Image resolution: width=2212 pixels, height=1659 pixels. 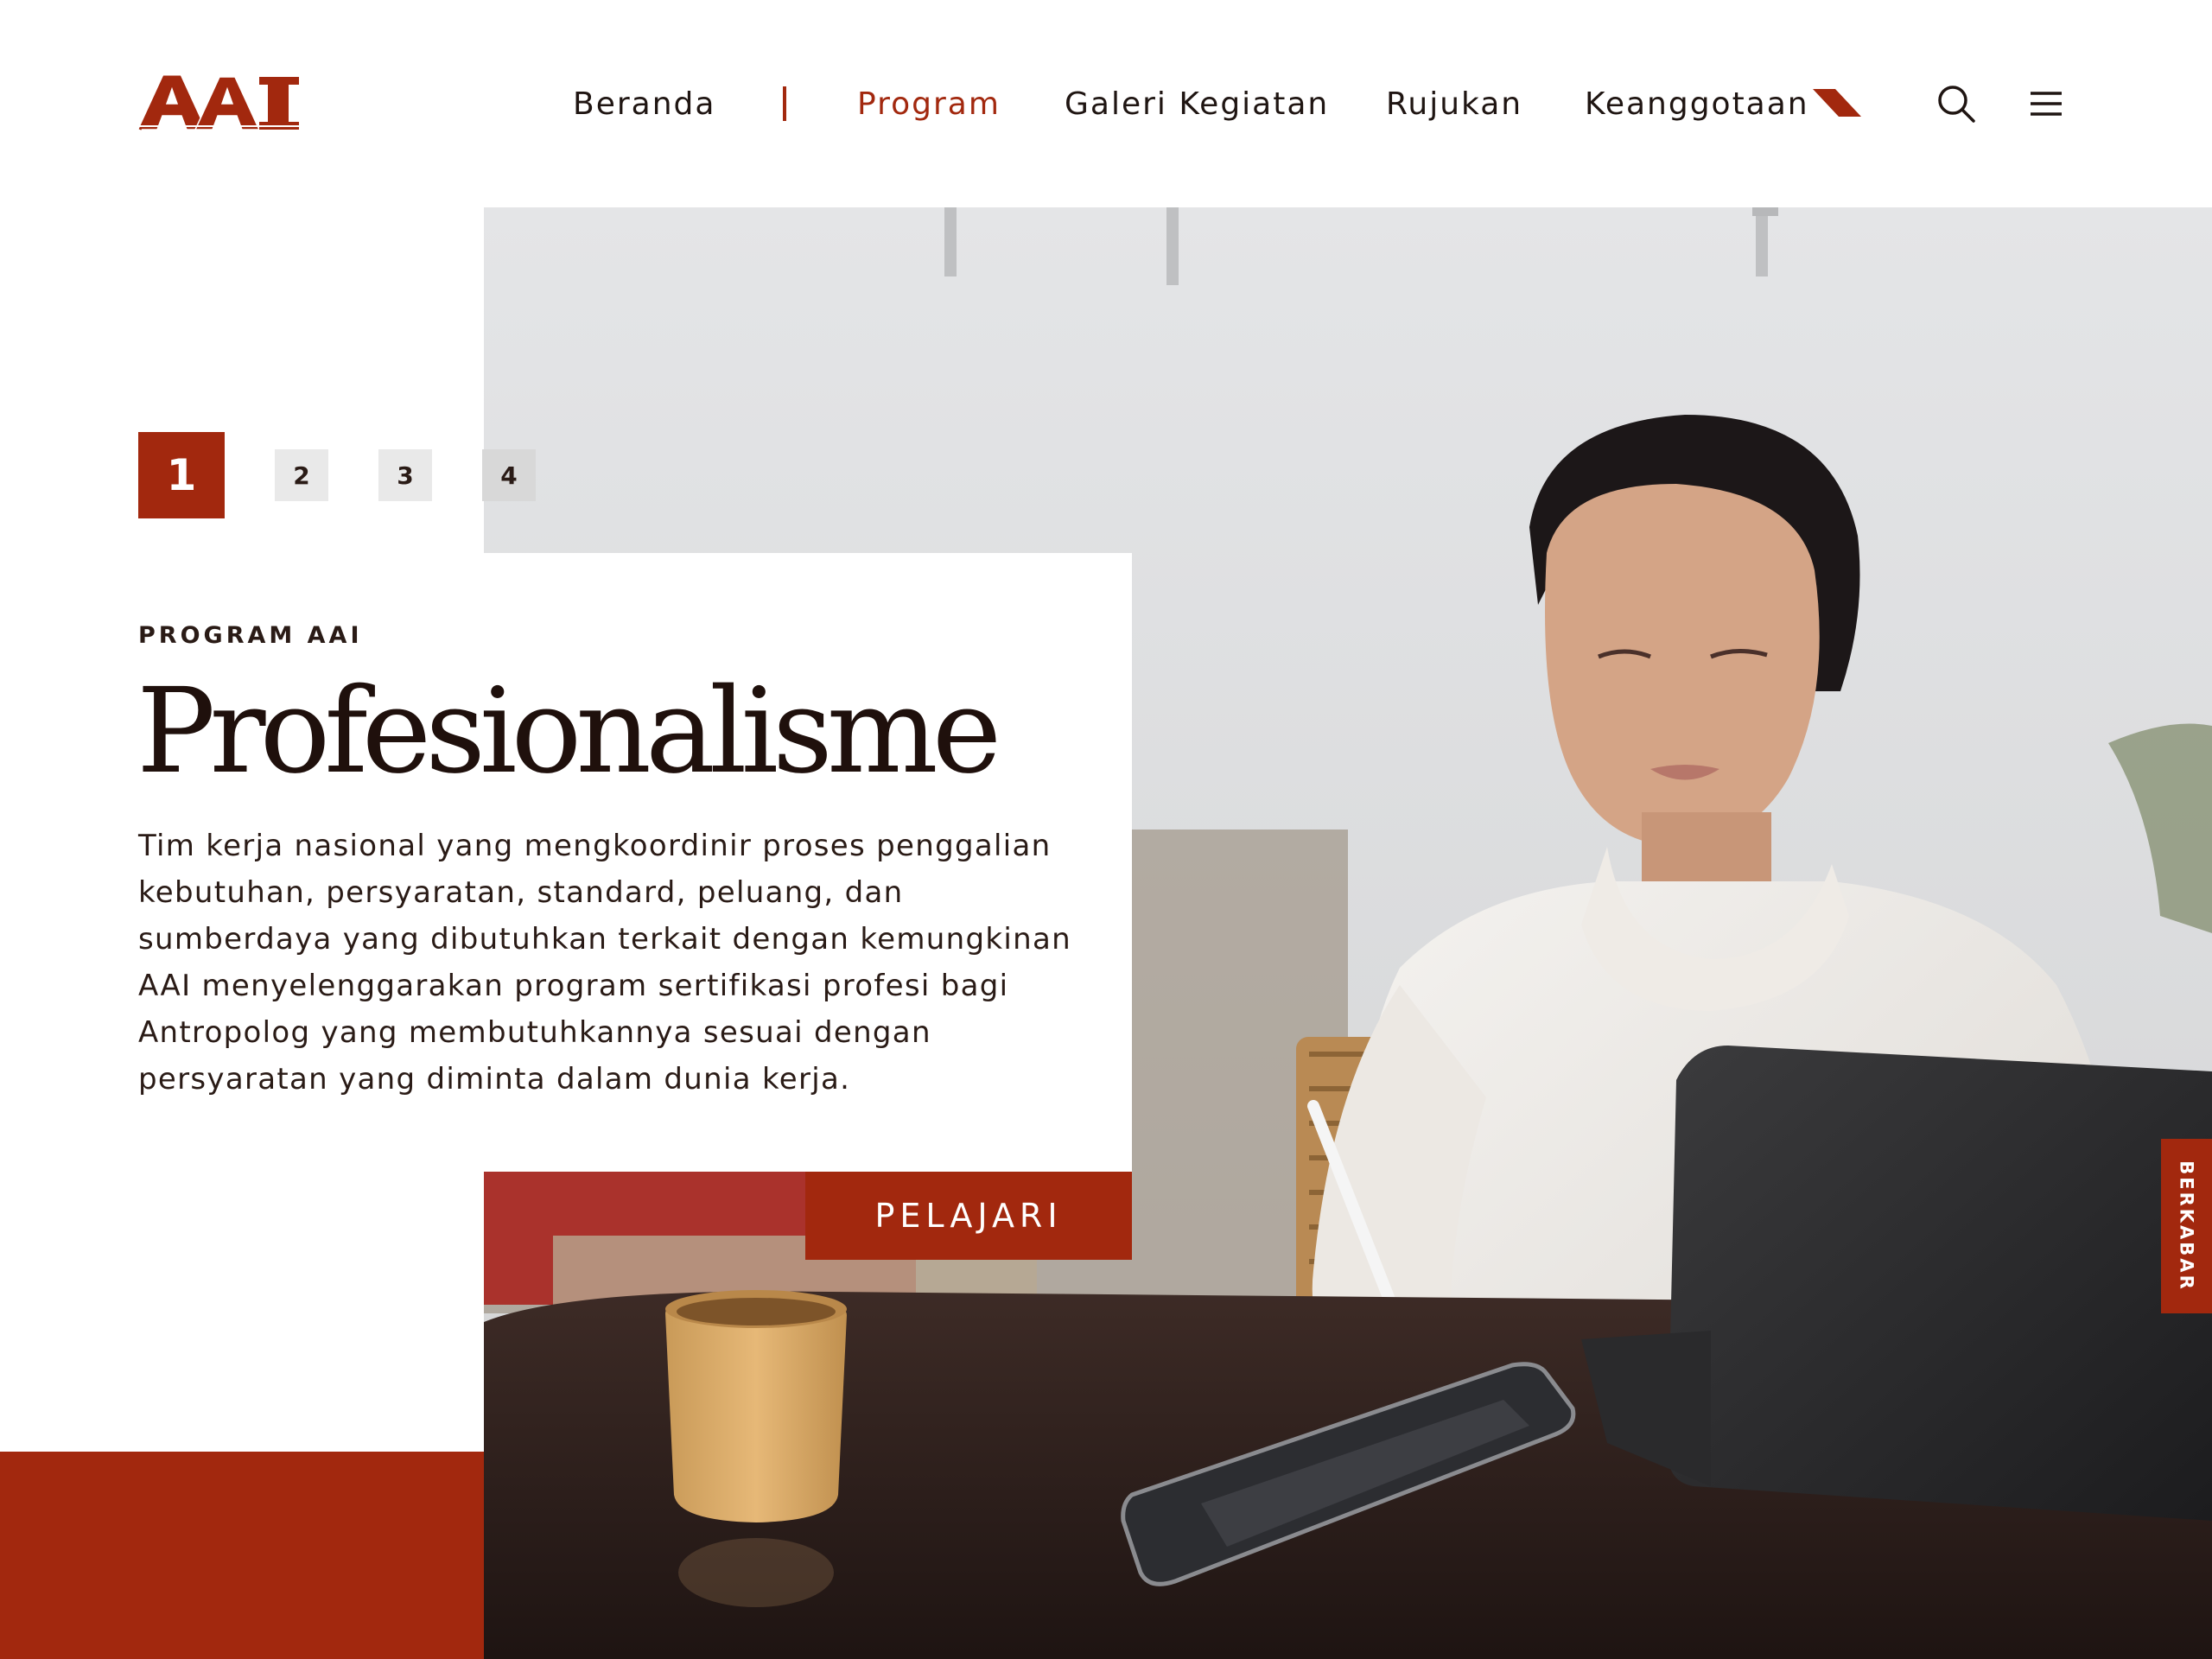 I want to click on nav-item-keanggotaan: Keanggotaan, so click(x=1697, y=104).